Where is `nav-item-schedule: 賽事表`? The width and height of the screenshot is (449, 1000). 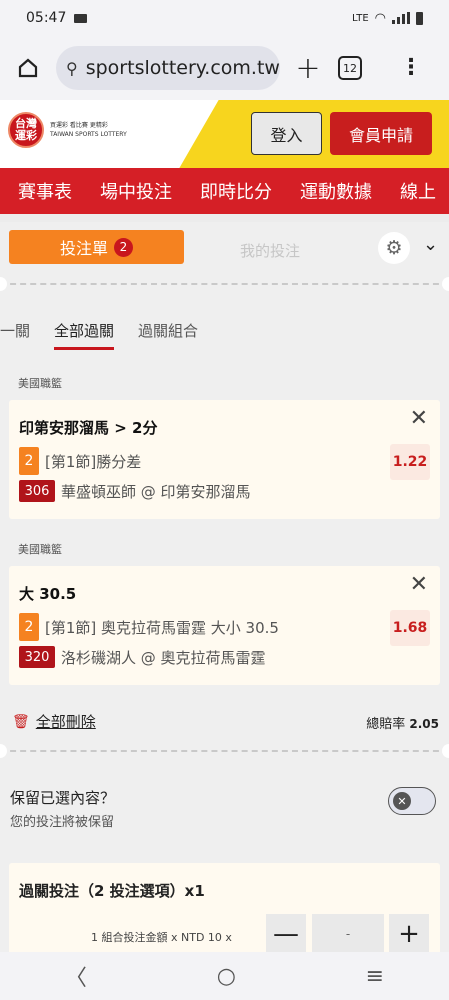 nav-item-schedule: 賽事表 is located at coordinates (45, 191).